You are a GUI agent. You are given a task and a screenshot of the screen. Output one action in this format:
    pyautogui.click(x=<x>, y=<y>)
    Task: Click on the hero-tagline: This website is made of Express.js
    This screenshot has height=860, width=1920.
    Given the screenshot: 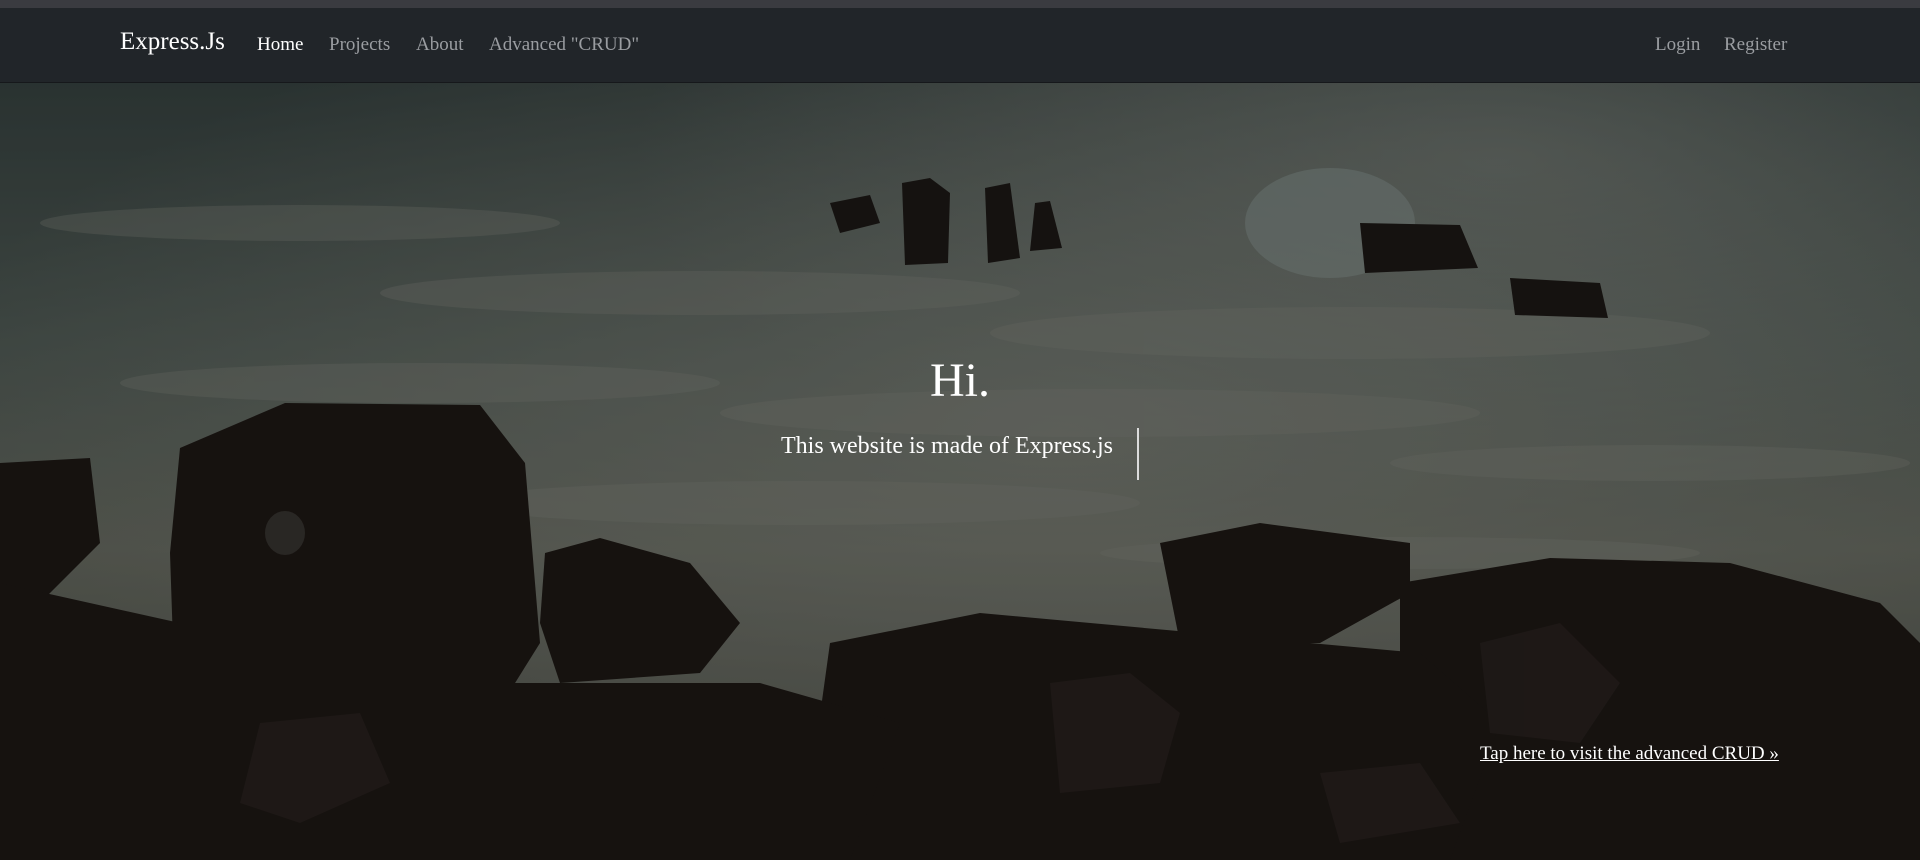 What is the action you would take?
    pyautogui.click(x=947, y=446)
    